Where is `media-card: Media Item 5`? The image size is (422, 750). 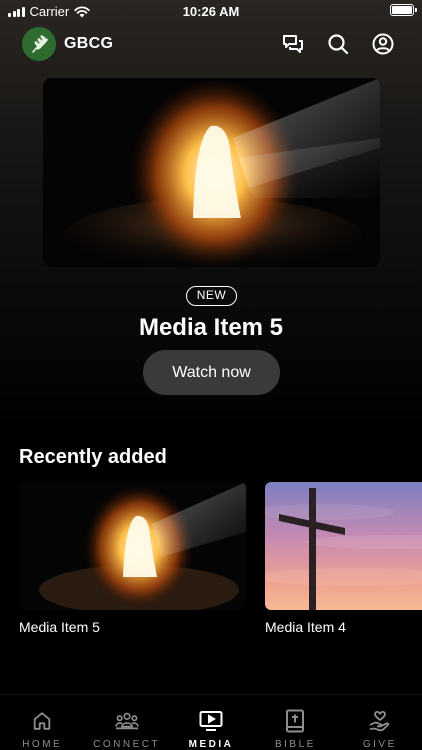 media-card: Media Item 5 is located at coordinates (132, 558).